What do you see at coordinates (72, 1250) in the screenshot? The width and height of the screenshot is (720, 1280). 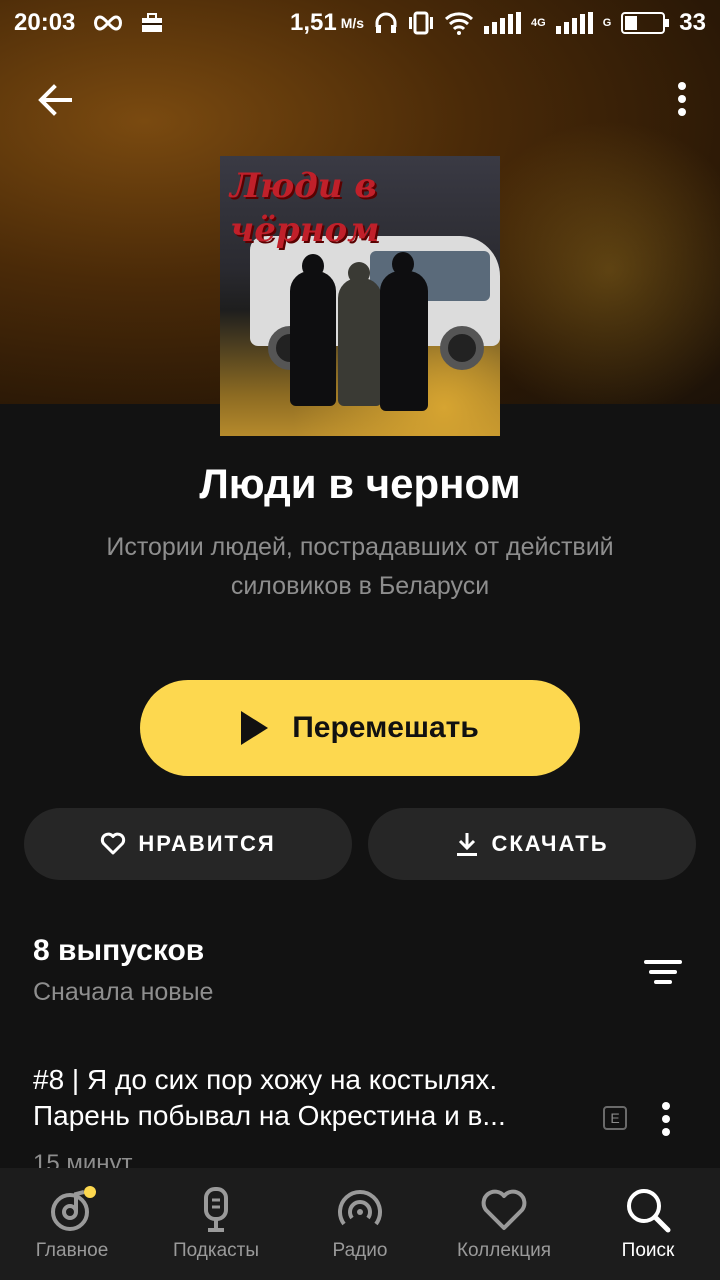 I see `nav-label-home: Главное` at bounding box center [72, 1250].